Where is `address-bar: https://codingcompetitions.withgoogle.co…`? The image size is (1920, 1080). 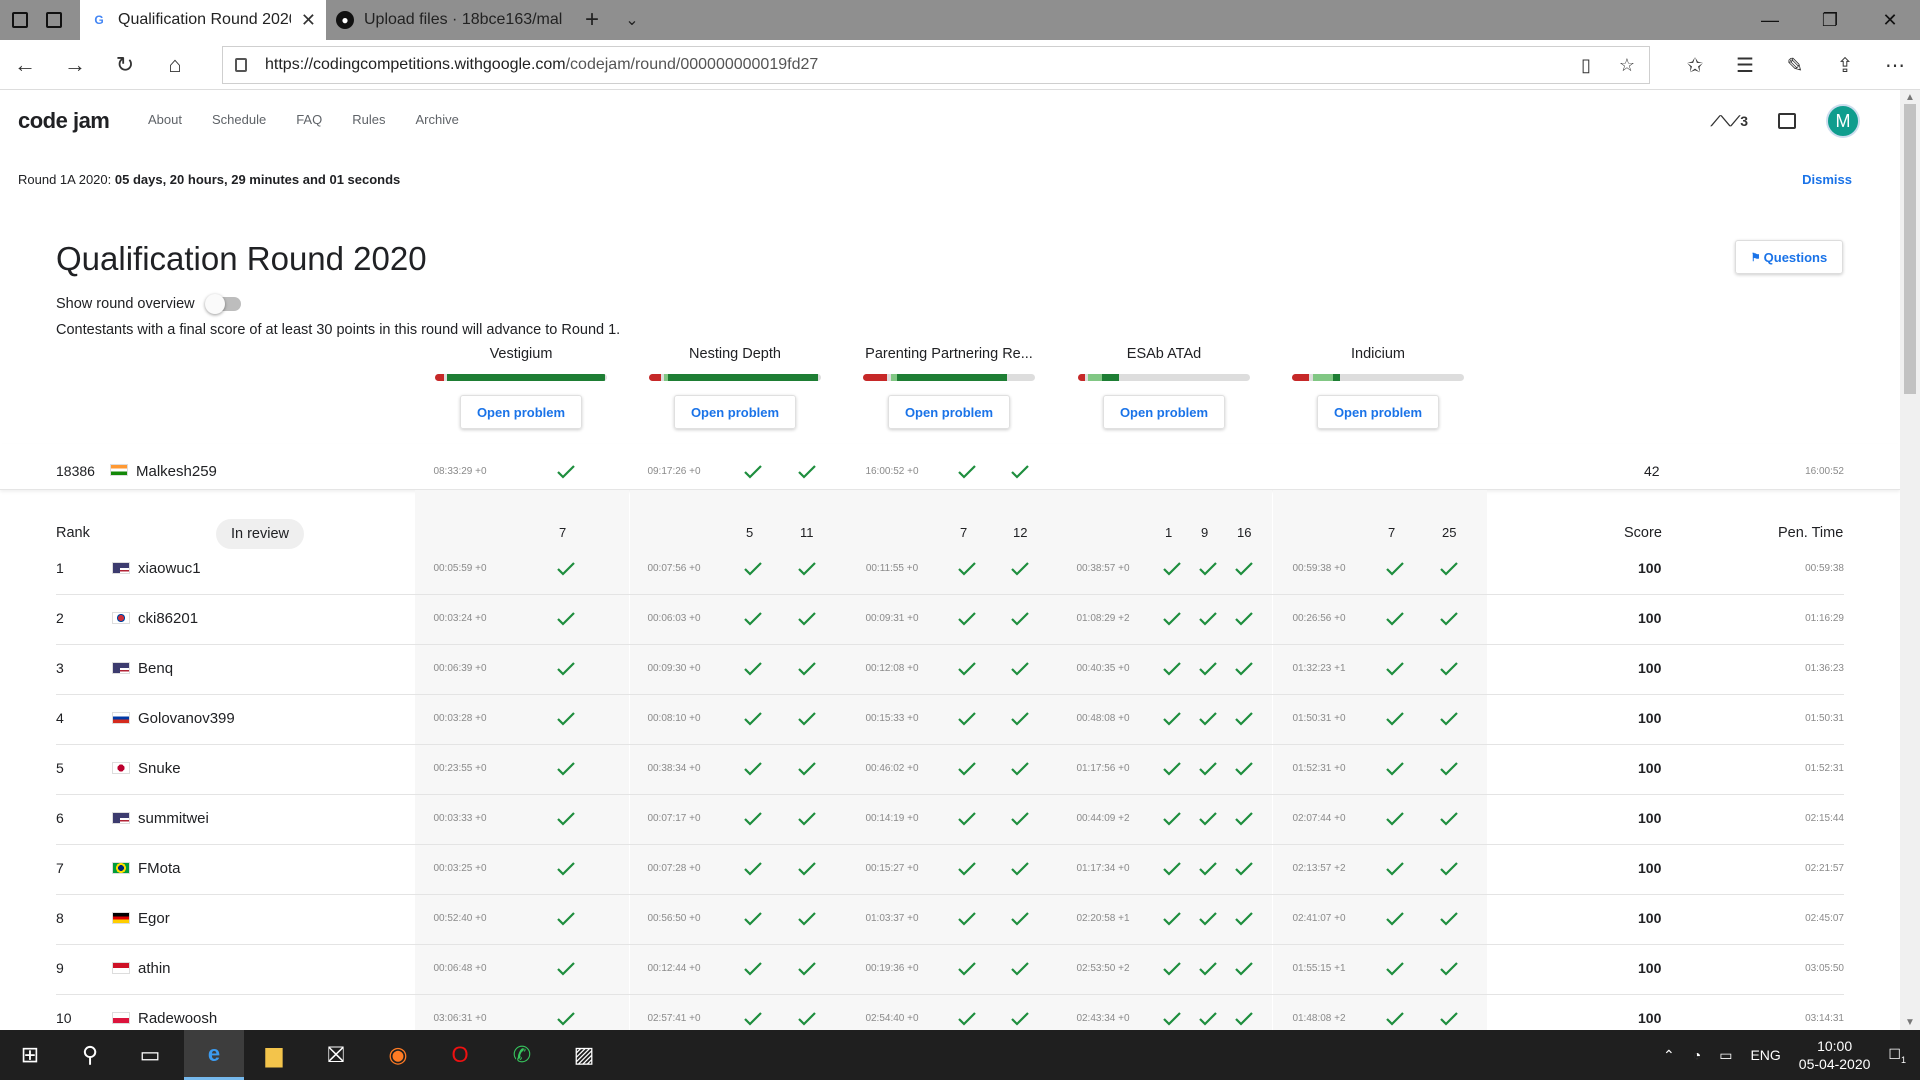 address-bar: https://codingcompetitions.withgoogle.co… is located at coordinates (936, 65).